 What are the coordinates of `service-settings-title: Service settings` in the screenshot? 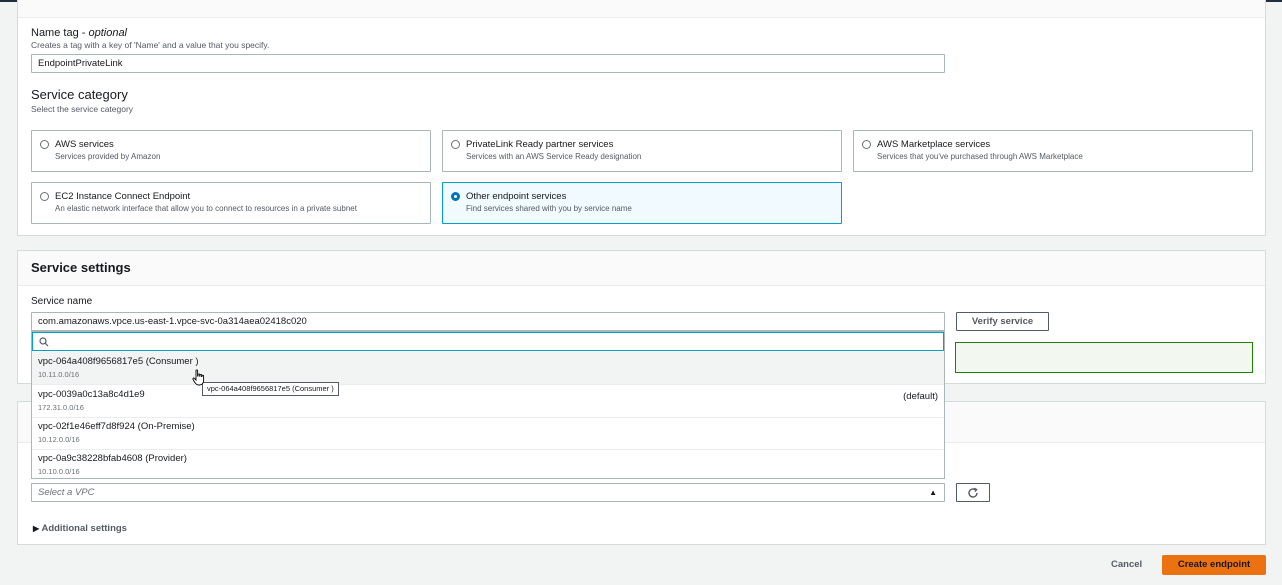 It's located at (81, 267).